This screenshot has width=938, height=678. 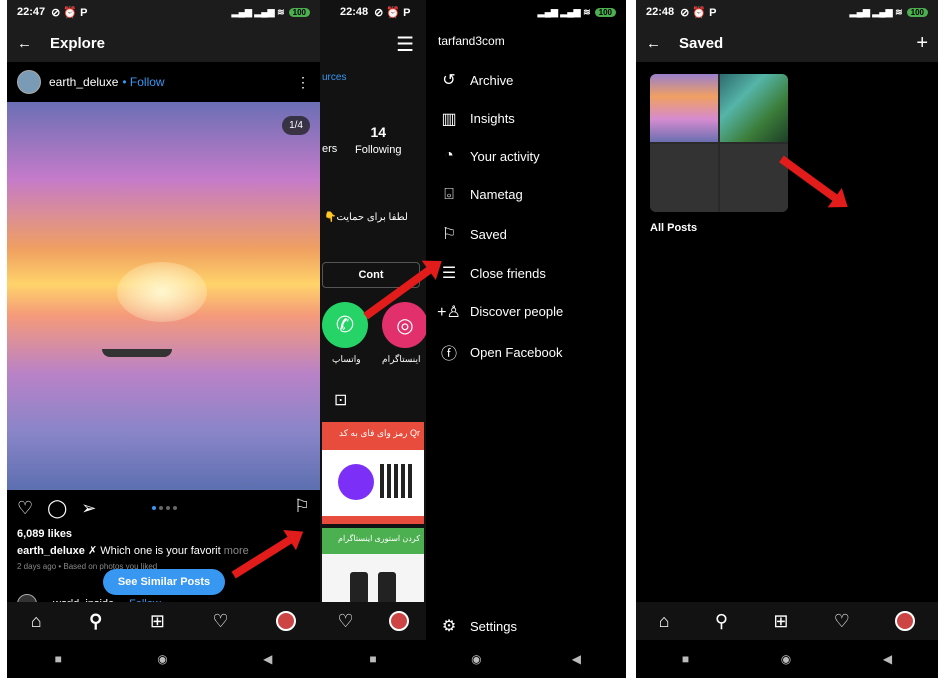 What do you see at coordinates (526, 659) in the screenshot?
I see `system-nav-bar: ◉ ◀` at bounding box center [526, 659].